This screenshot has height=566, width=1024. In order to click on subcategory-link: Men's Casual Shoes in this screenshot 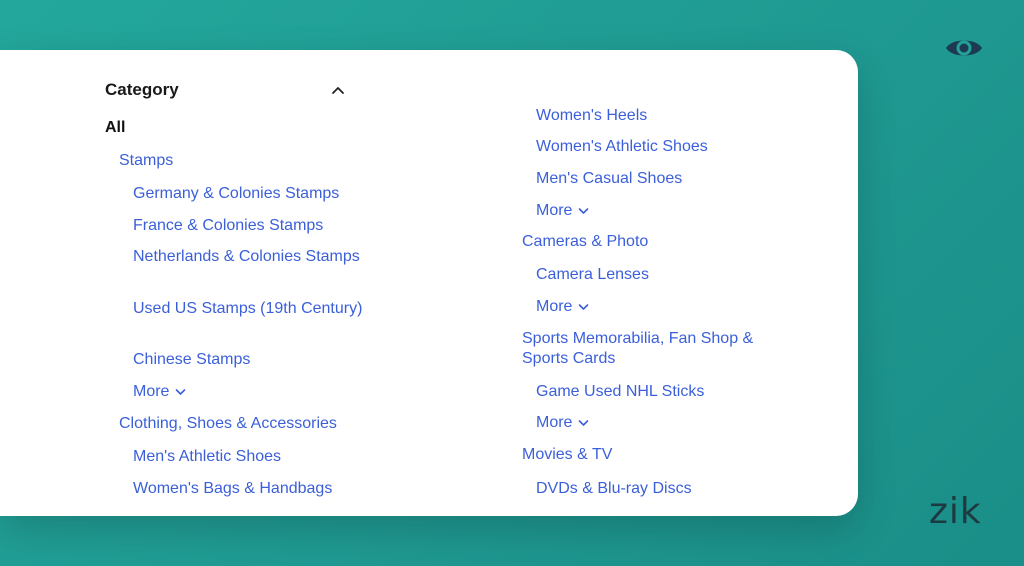, I will do `click(609, 179)`.